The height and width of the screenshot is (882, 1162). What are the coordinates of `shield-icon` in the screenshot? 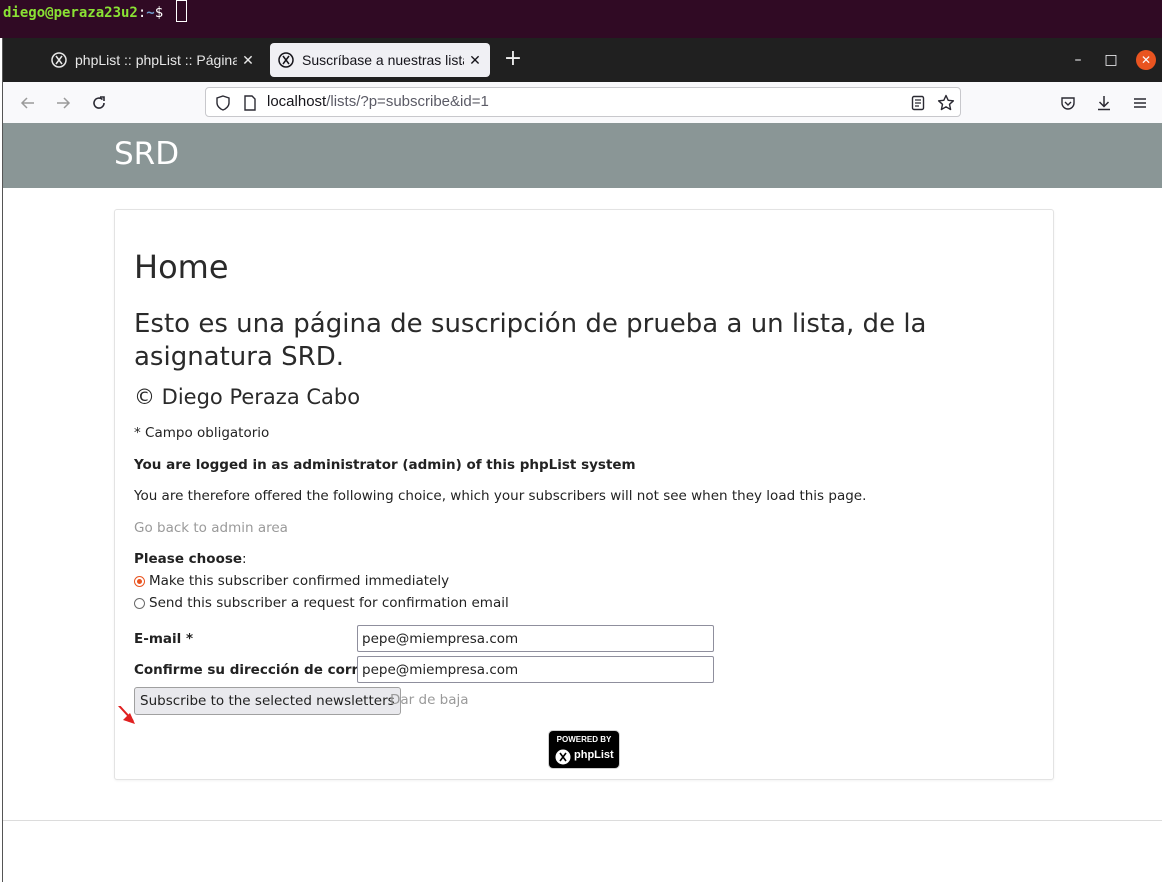 It's located at (223, 103).